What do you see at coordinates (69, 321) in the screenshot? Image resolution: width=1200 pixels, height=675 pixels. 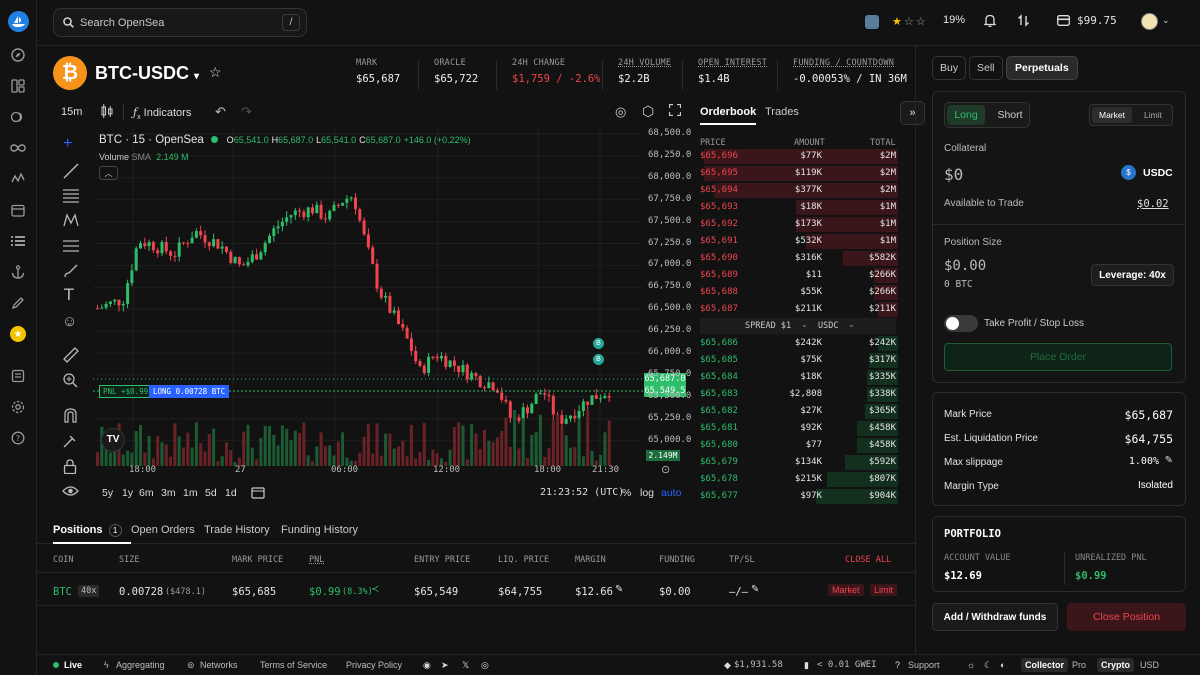 I see `emoji-icon: ☺` at bounding box center [69, 321].